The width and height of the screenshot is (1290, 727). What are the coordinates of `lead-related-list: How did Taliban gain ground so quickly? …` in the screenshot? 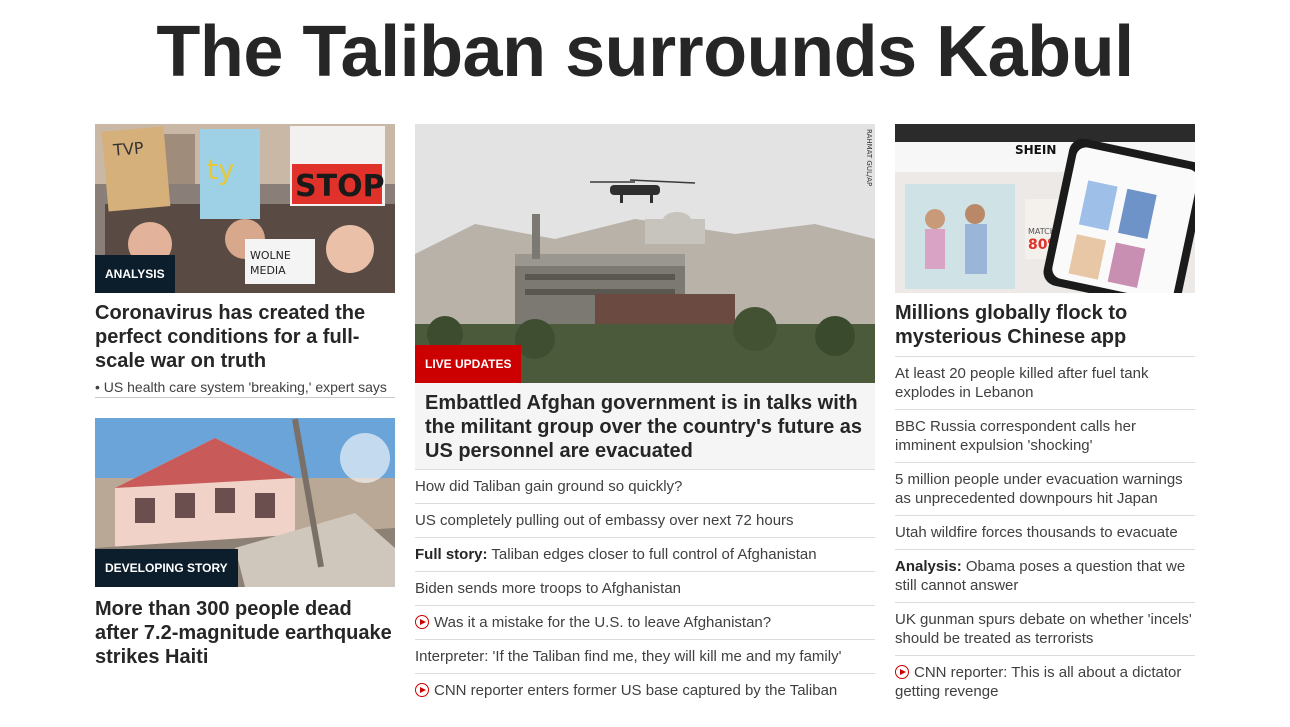 It's located at (645, 588).